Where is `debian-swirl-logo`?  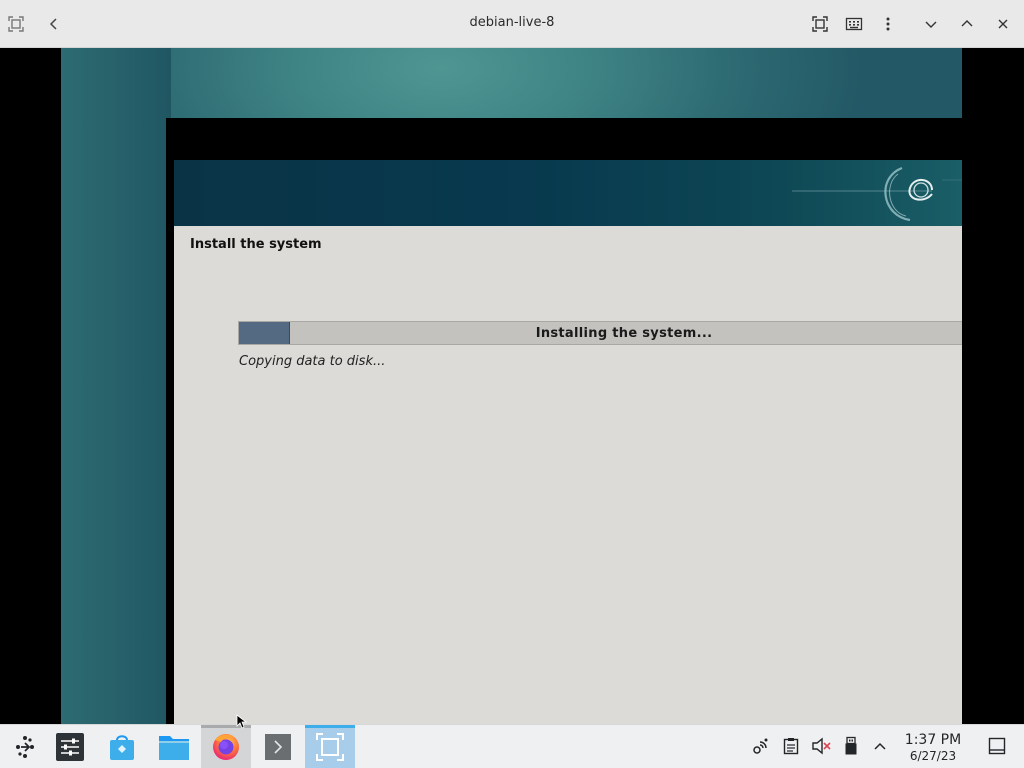
debian-swirl-logo is located at coordinates (877, 194).